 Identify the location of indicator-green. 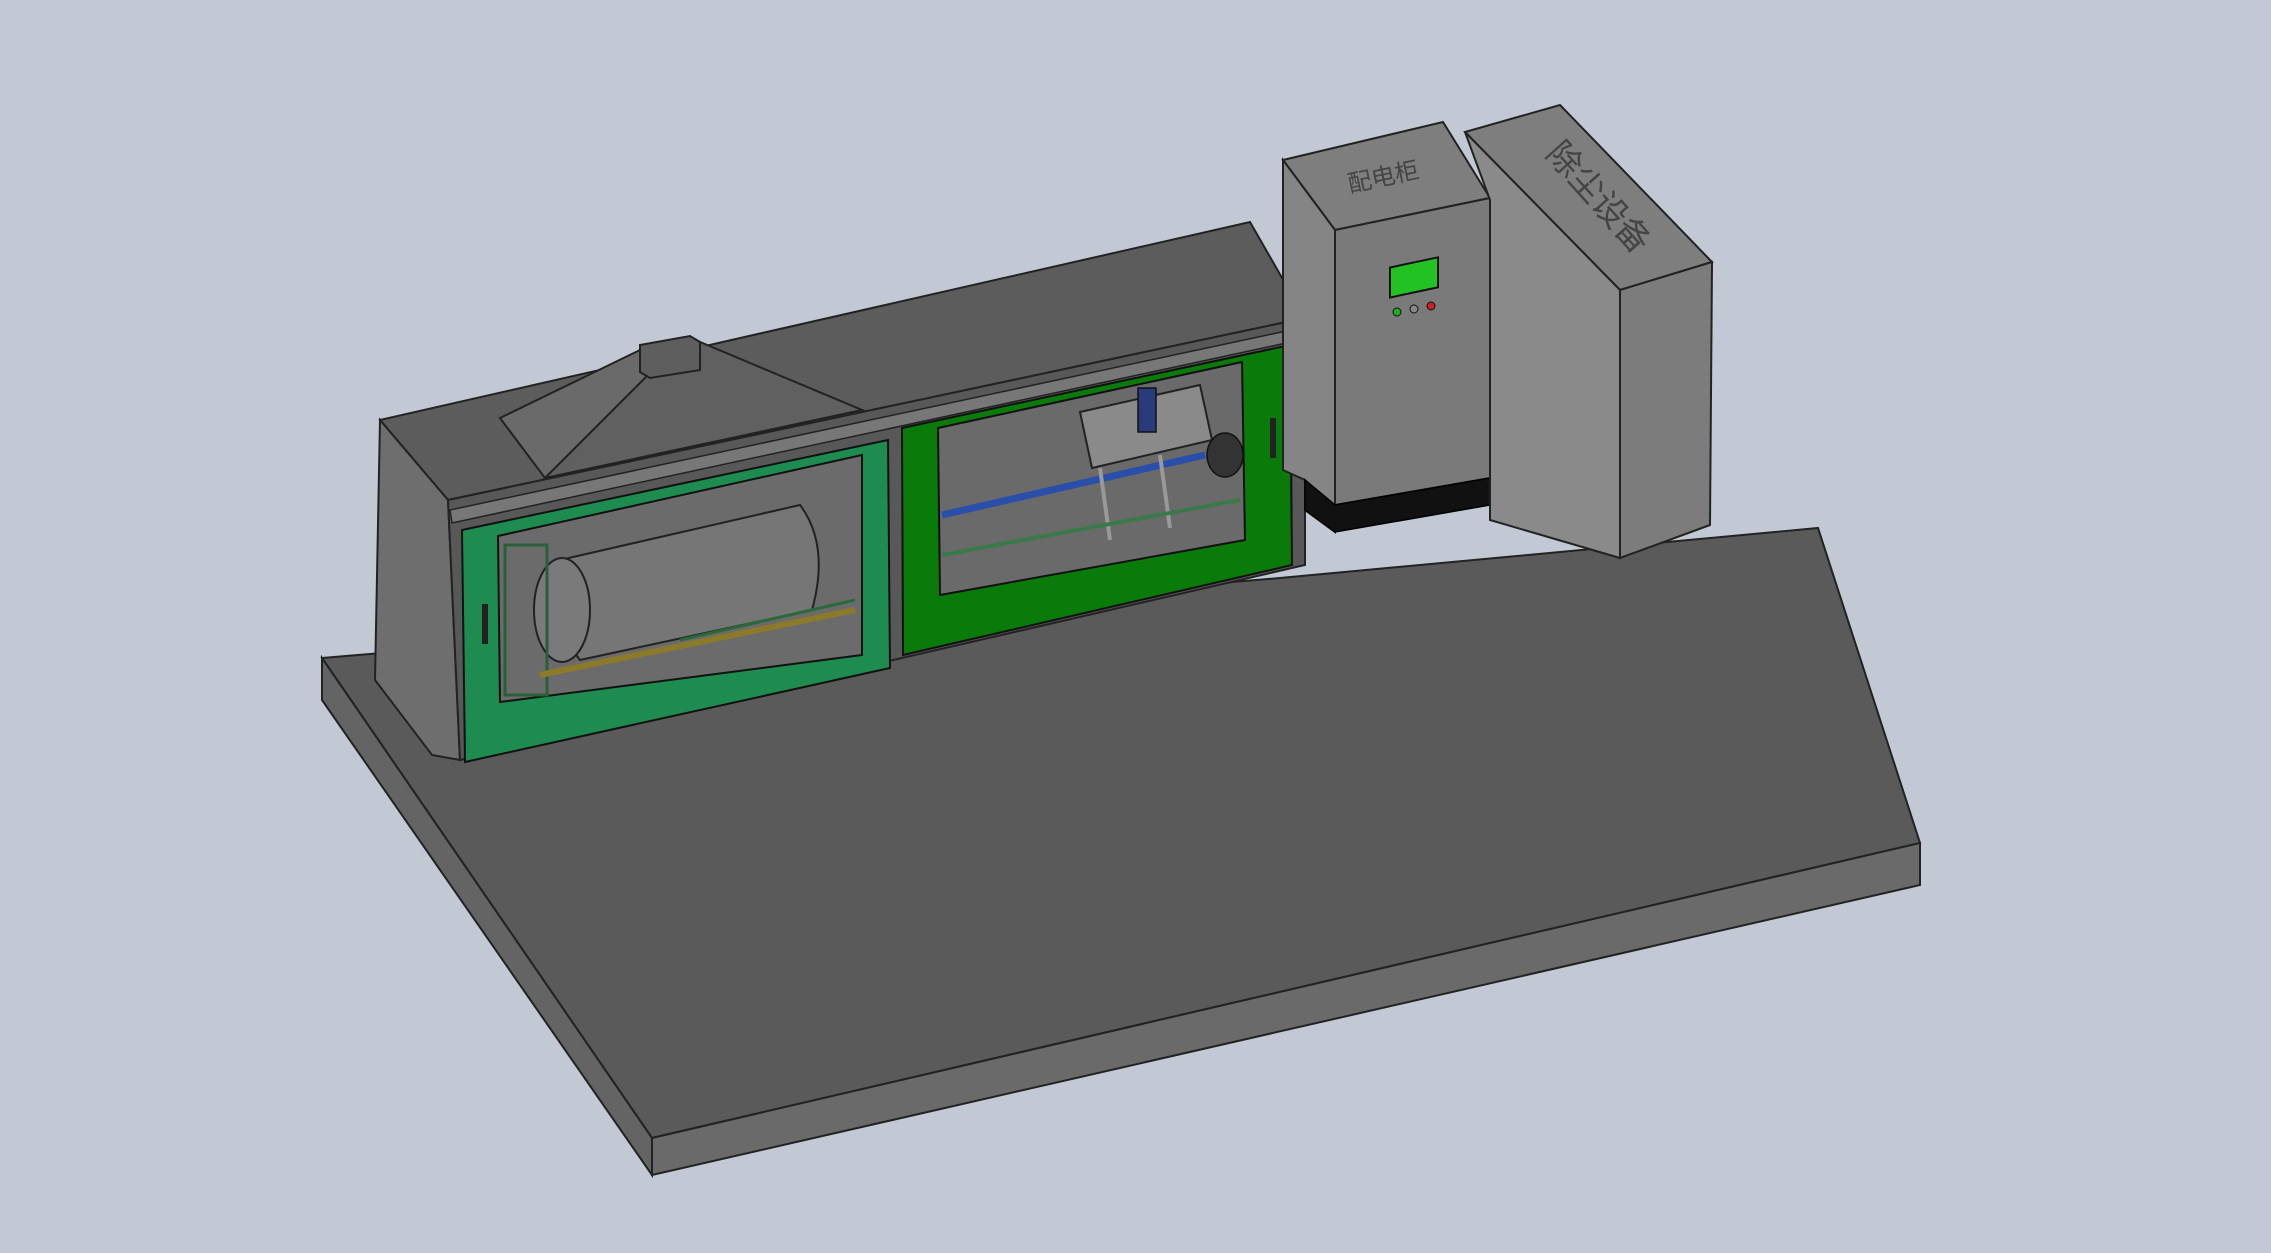
(1397, 312).